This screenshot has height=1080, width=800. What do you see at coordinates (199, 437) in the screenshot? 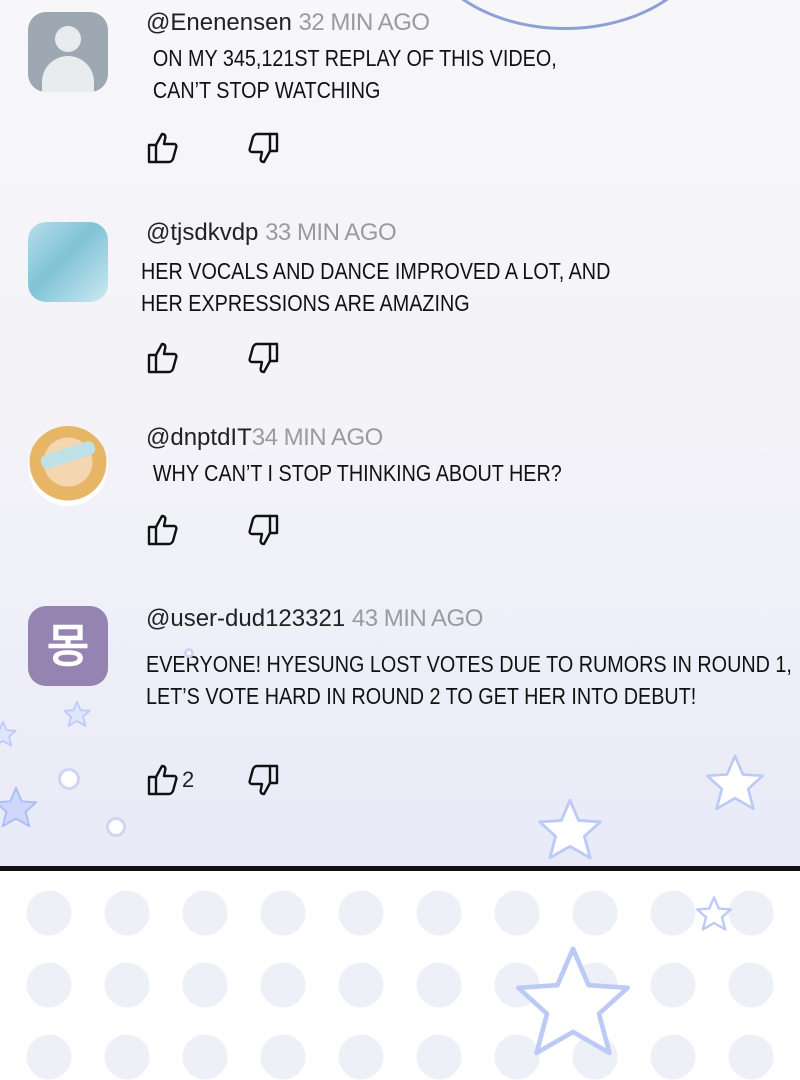
I see `comment-handle: @dnptdIT` at bounding box center [199, 437].